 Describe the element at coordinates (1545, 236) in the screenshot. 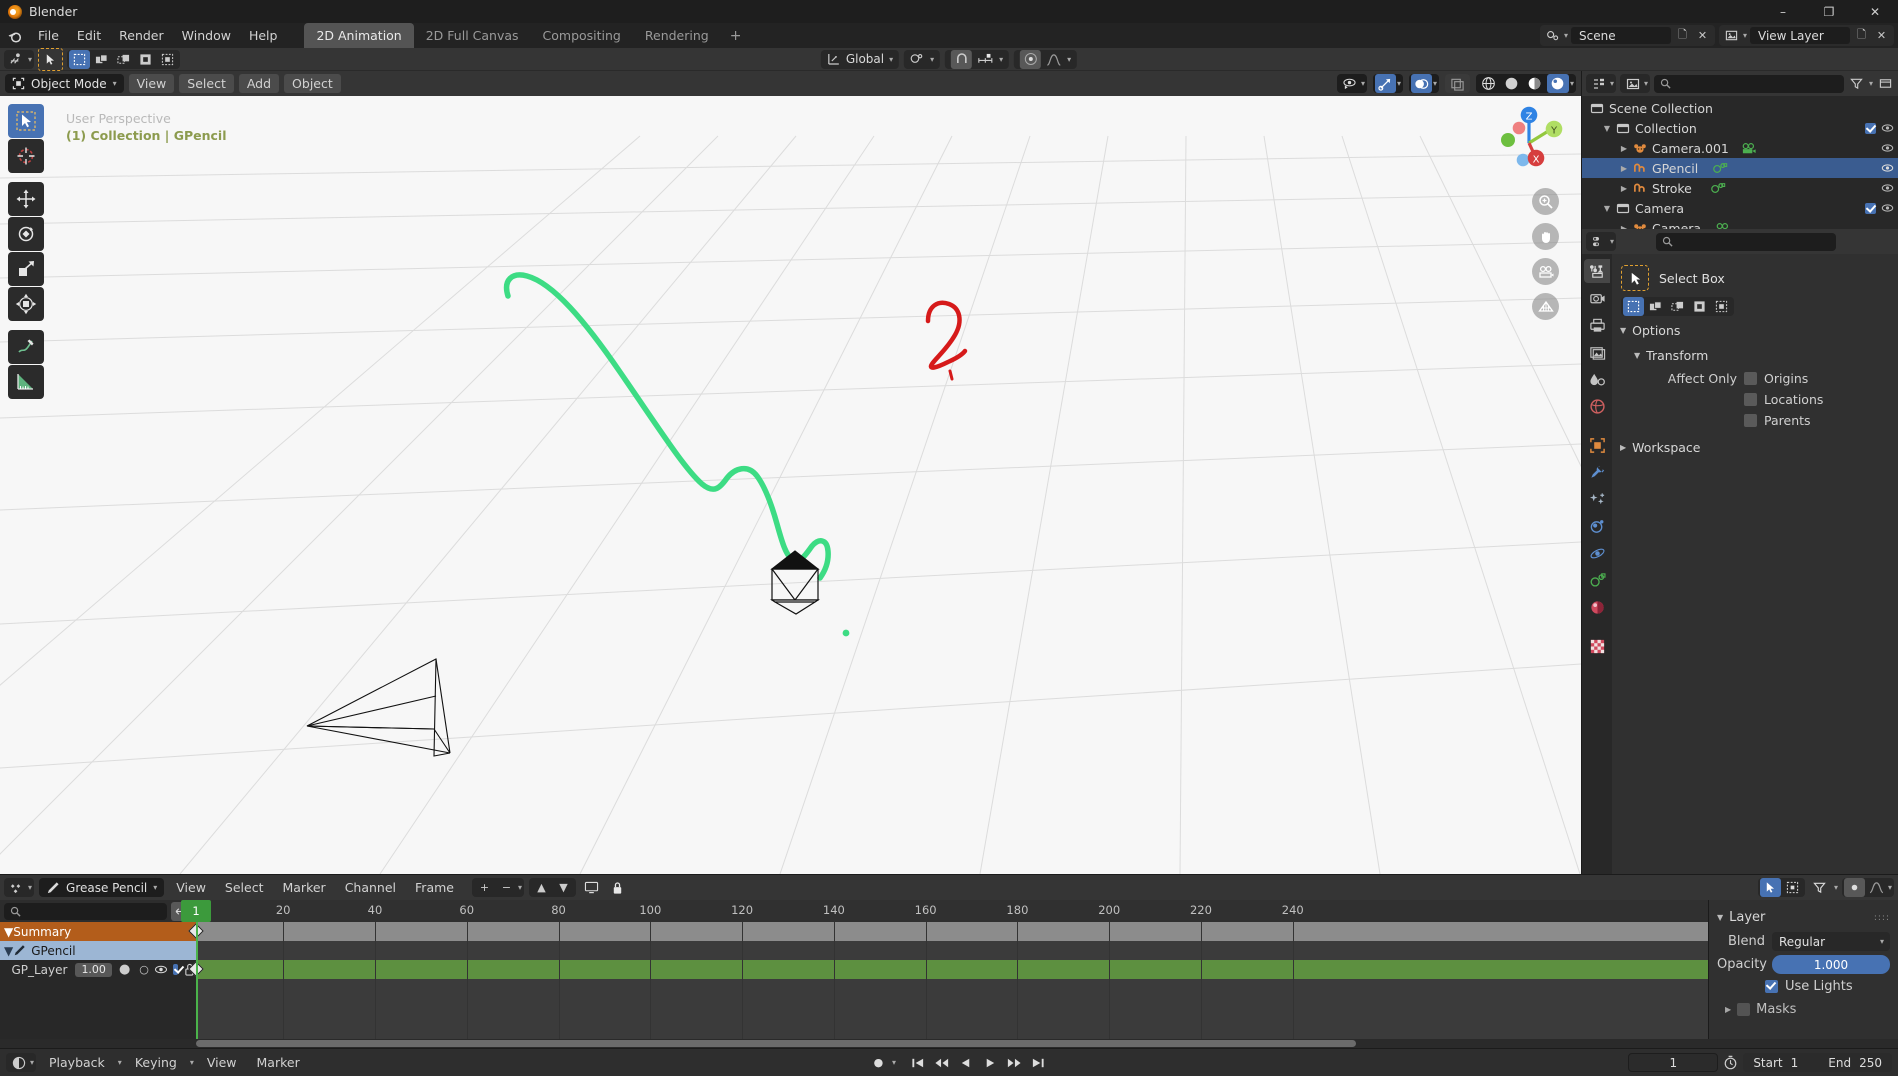

I see `hand-pan-icon` at that location.